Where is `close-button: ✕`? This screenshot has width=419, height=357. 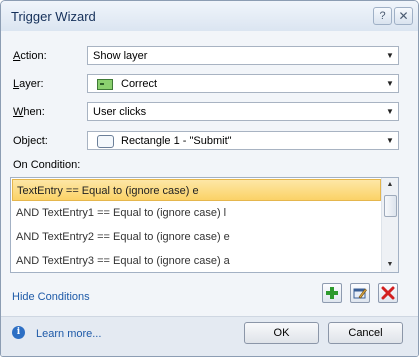
close-button: ✕ is located at coordinates (403, 16).